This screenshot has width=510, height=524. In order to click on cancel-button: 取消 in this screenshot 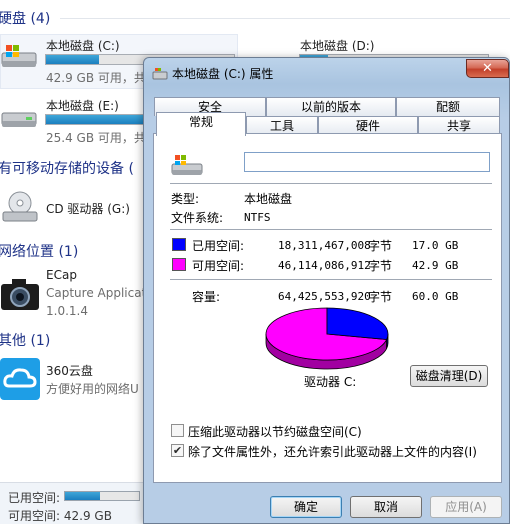, I will do `click(386, 507)`.